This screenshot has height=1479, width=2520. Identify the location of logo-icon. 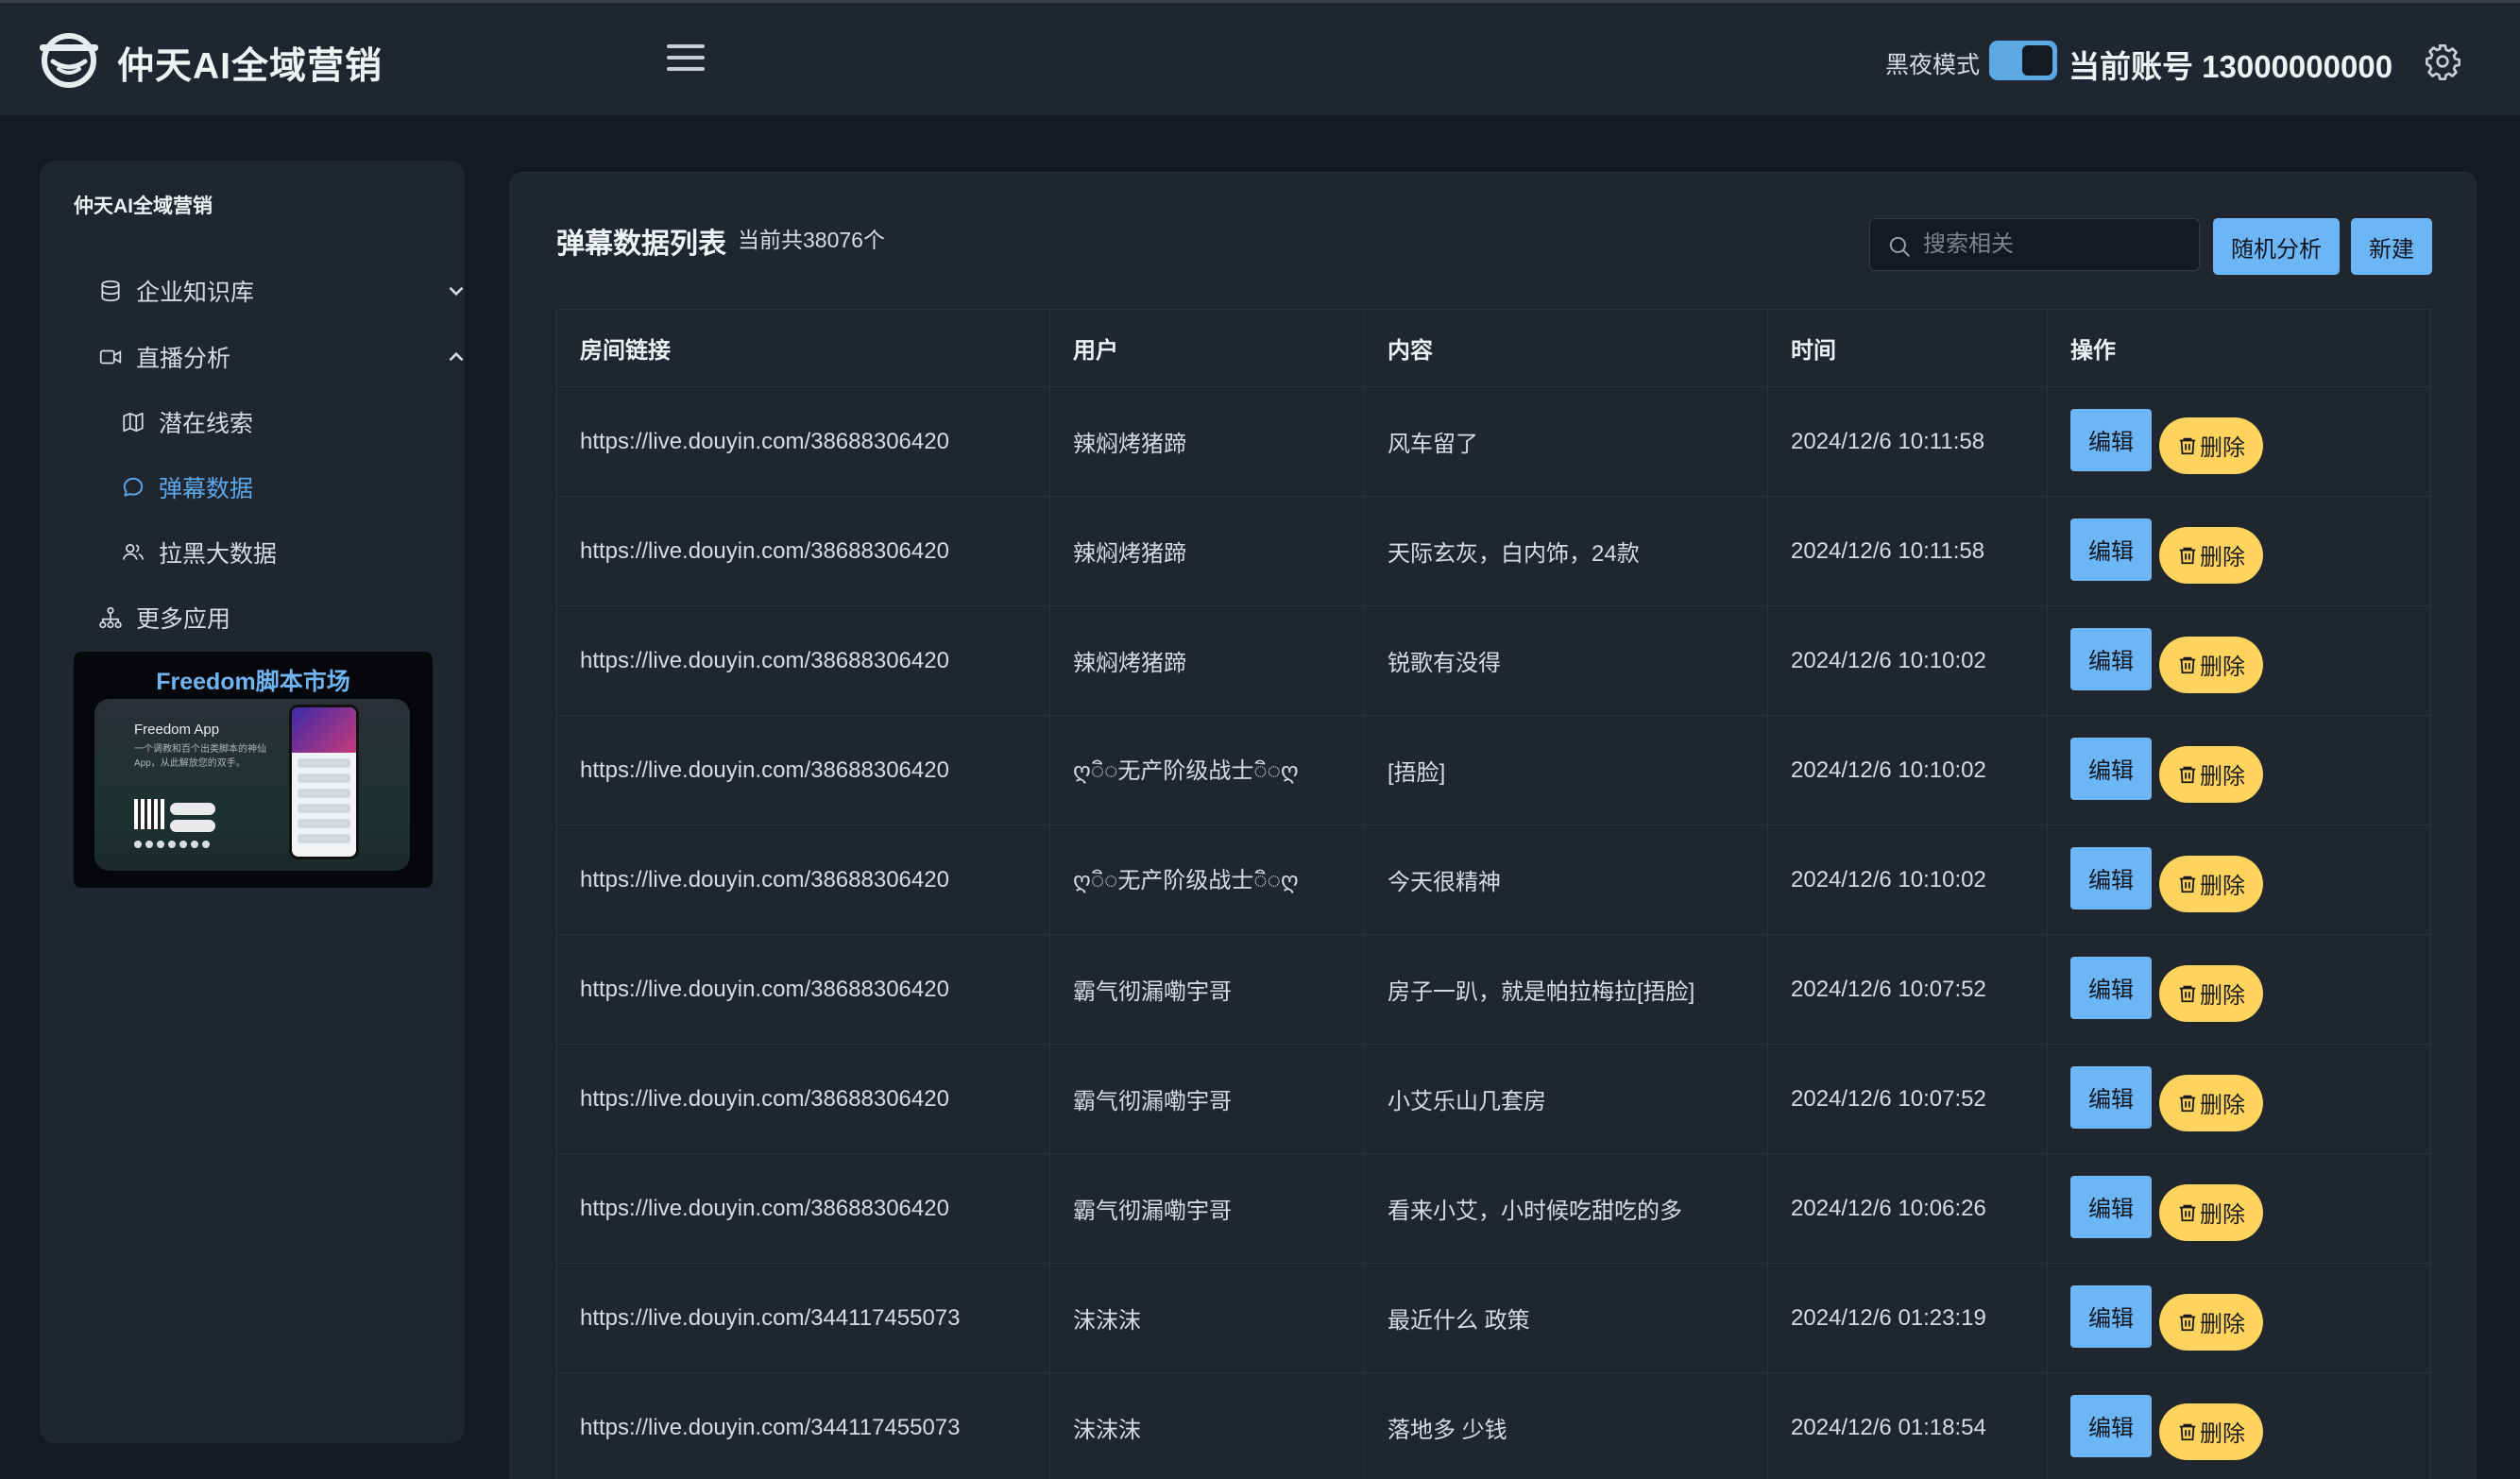
(69, 60).